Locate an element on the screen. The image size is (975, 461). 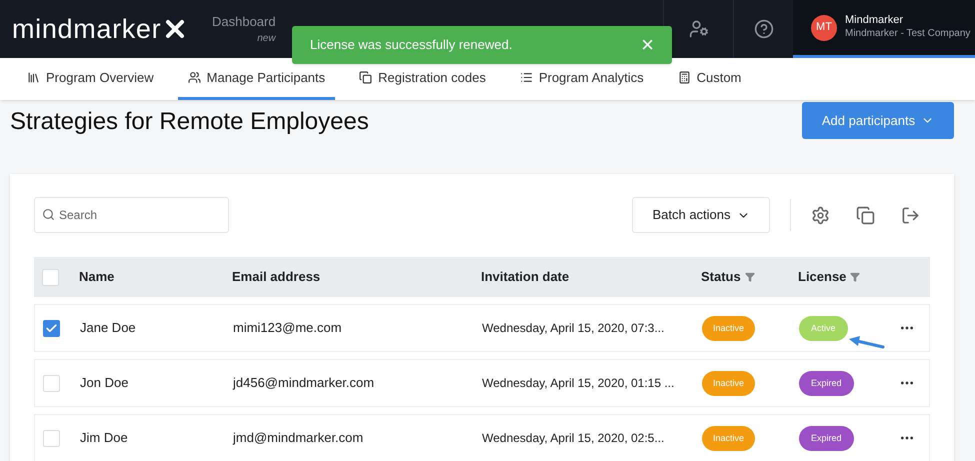
column-header: License is located at coordinates (822, 277).